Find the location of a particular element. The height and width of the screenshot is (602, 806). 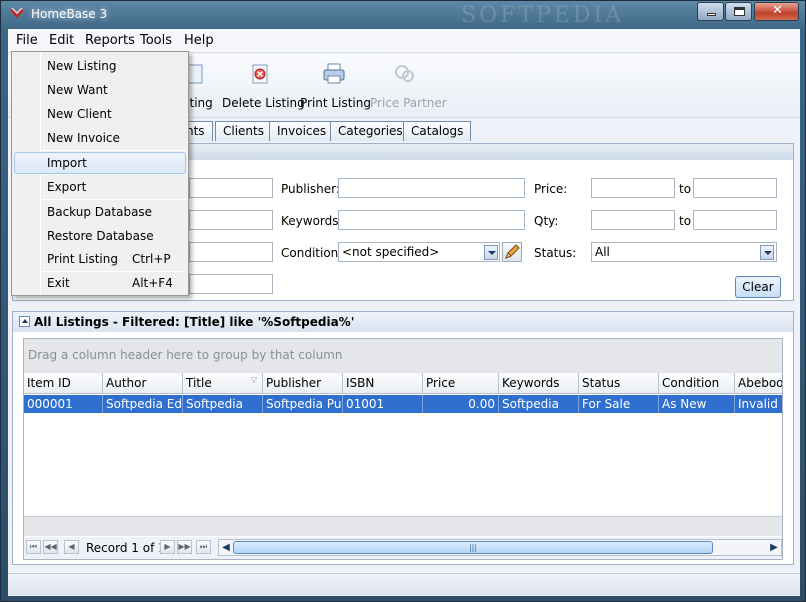

maximize-button is located at coordinates (738, 11).